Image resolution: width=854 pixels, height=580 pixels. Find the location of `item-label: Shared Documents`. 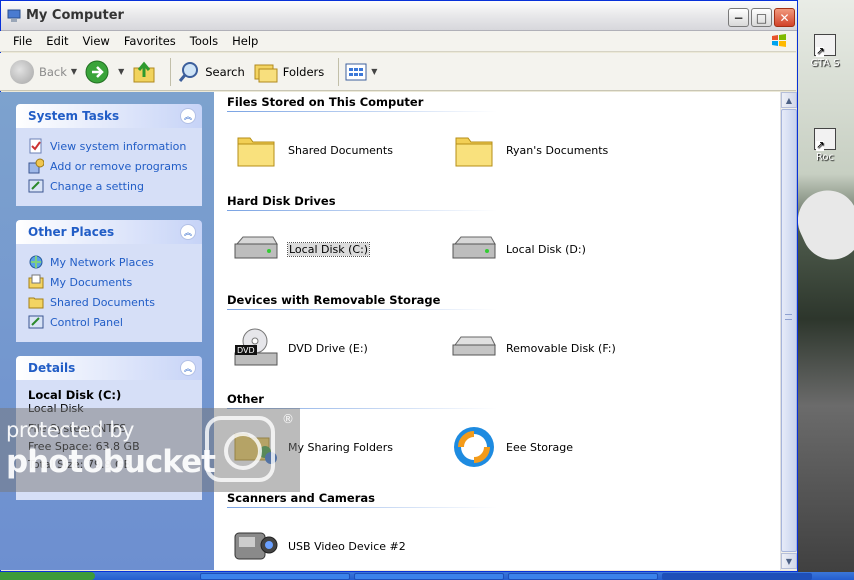

item-label: Shared Documents is located at coordinates (340, 150).